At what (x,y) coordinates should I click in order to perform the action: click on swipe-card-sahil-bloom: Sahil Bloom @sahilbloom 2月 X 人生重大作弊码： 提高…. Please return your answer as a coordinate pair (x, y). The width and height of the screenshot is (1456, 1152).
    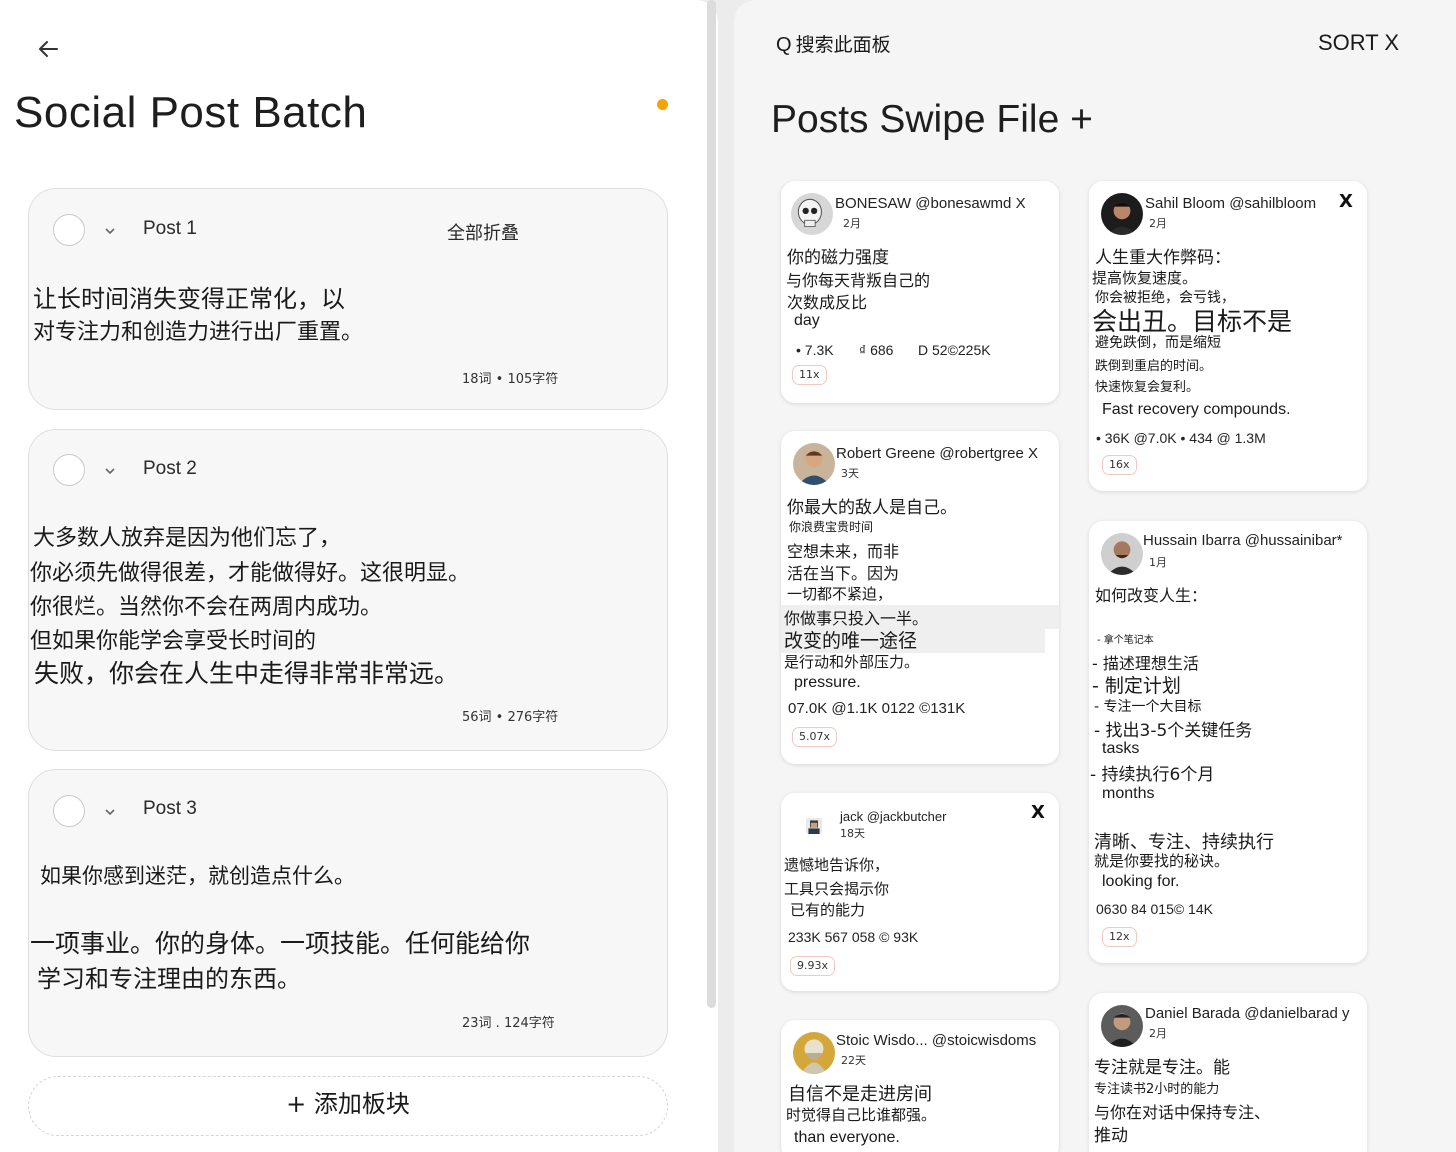
    Looking at the image, I should click on (1228, 336).